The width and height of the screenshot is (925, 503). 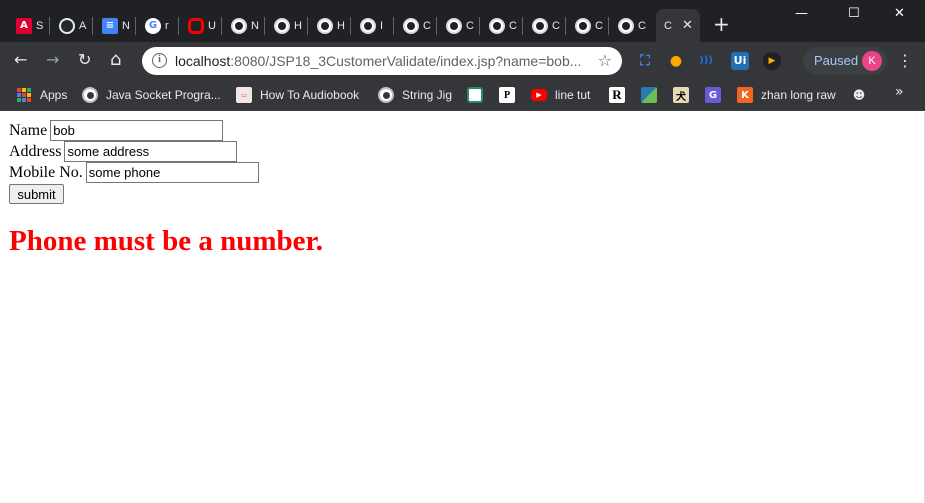 I want to click on youtube-icon: ▶, so click(x=539, y=95).